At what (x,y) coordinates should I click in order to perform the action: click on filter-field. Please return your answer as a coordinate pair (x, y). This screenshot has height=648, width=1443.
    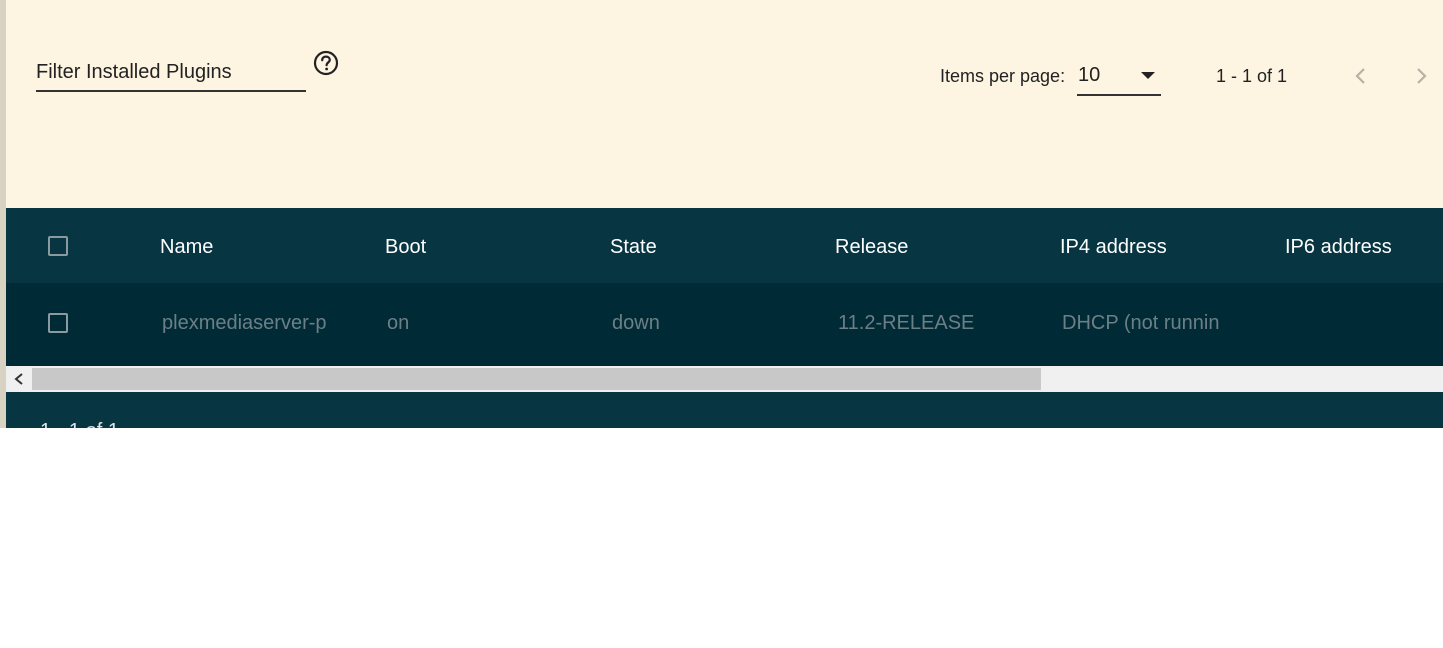
    Looking at the image, I should click on (171, 71).